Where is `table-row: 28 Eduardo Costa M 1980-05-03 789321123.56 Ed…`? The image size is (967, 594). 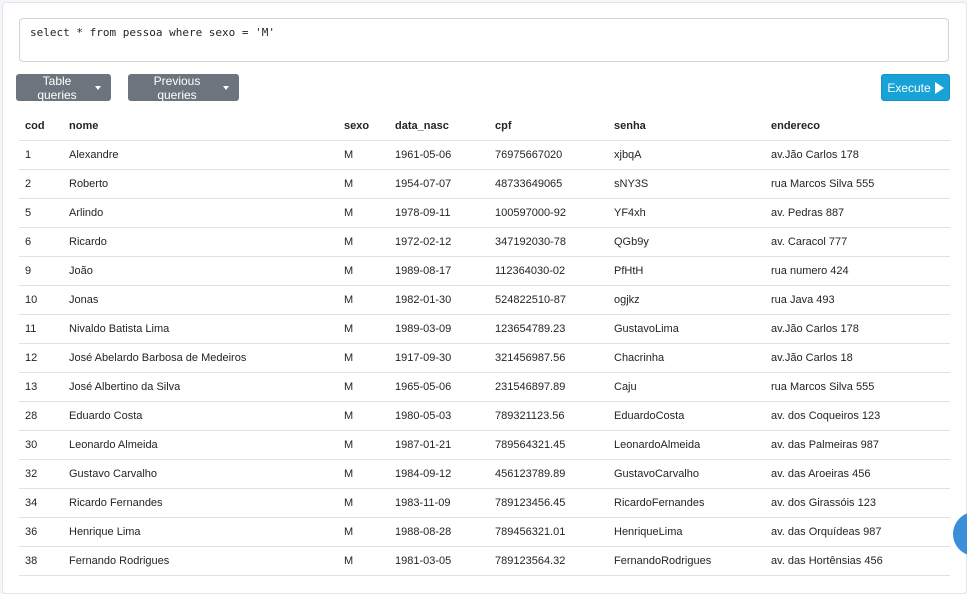
table-row: 28 Eduardo Costa M 1980-05-03 789321123.56 Ed… is located at coordinates (484, 416).